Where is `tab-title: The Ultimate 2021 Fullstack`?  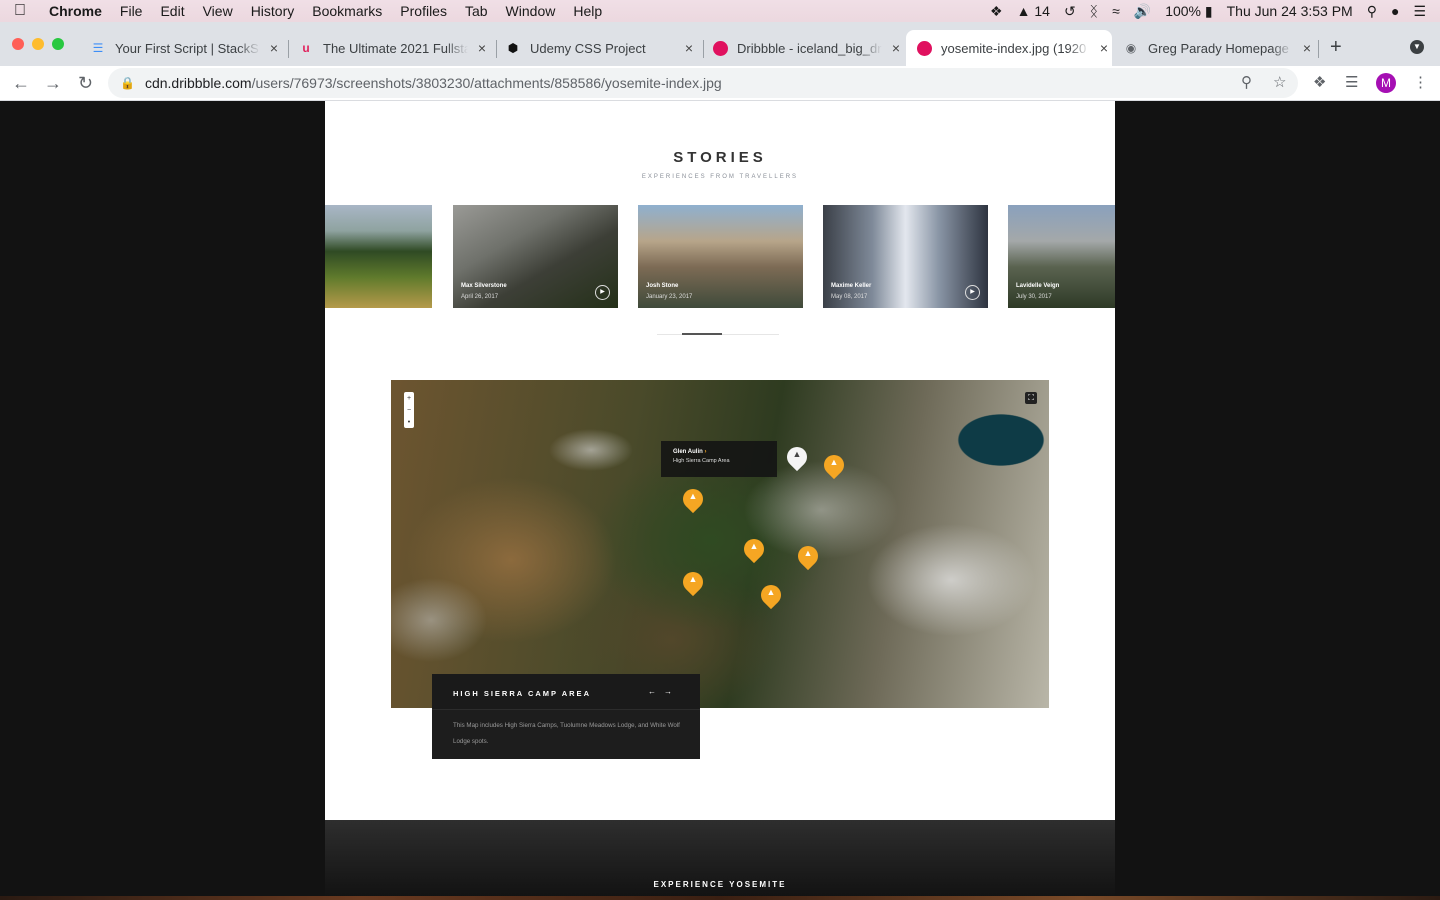
tab-title: The Ultimate 2021 Fullstack is located at coordinates (395, 48).